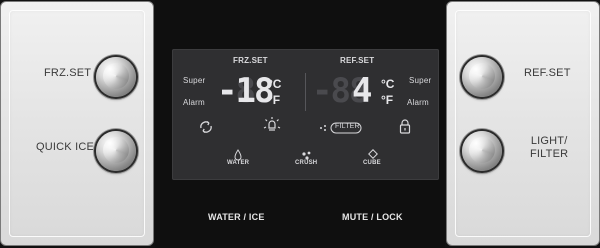 The height and width of the screenshot is (248, 600). I want to click on frz-temperature: -18, so click(245, 91).